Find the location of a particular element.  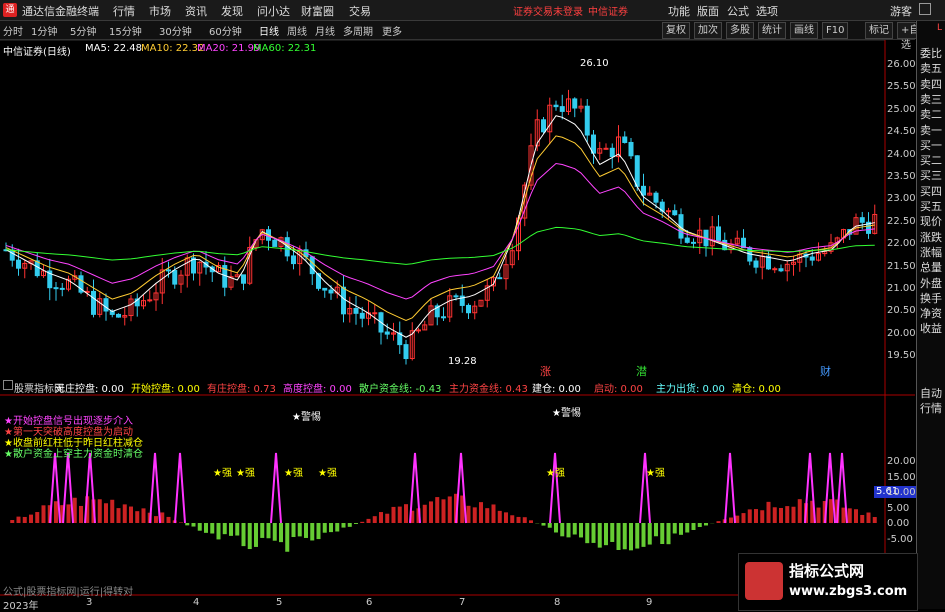

panel-item-3: 卖三 is located at coordinates (932, 99).